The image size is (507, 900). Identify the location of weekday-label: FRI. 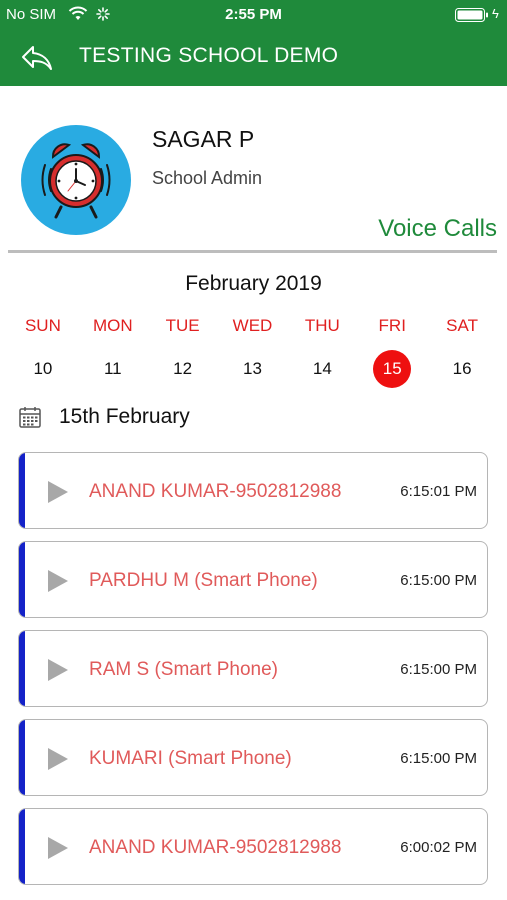
(392, 325).